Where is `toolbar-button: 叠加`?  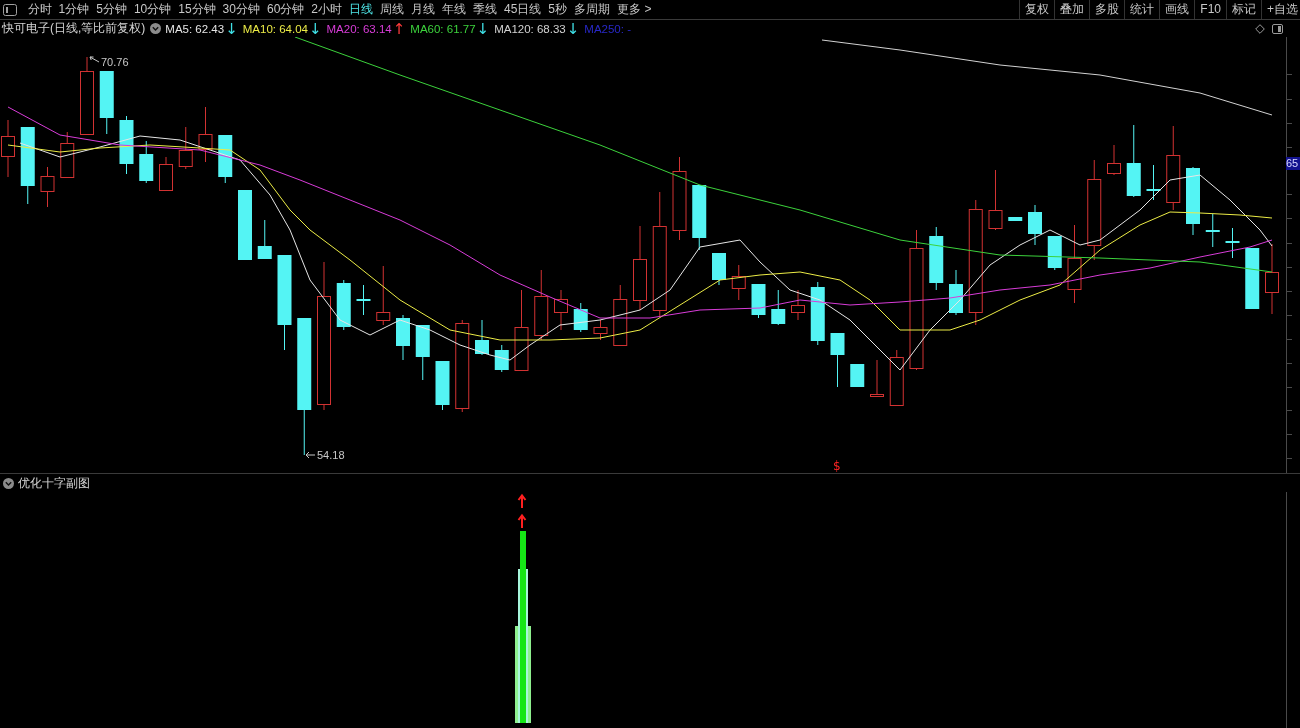
toolbar-button: 叠加 is located at coordinates (1072, 9).